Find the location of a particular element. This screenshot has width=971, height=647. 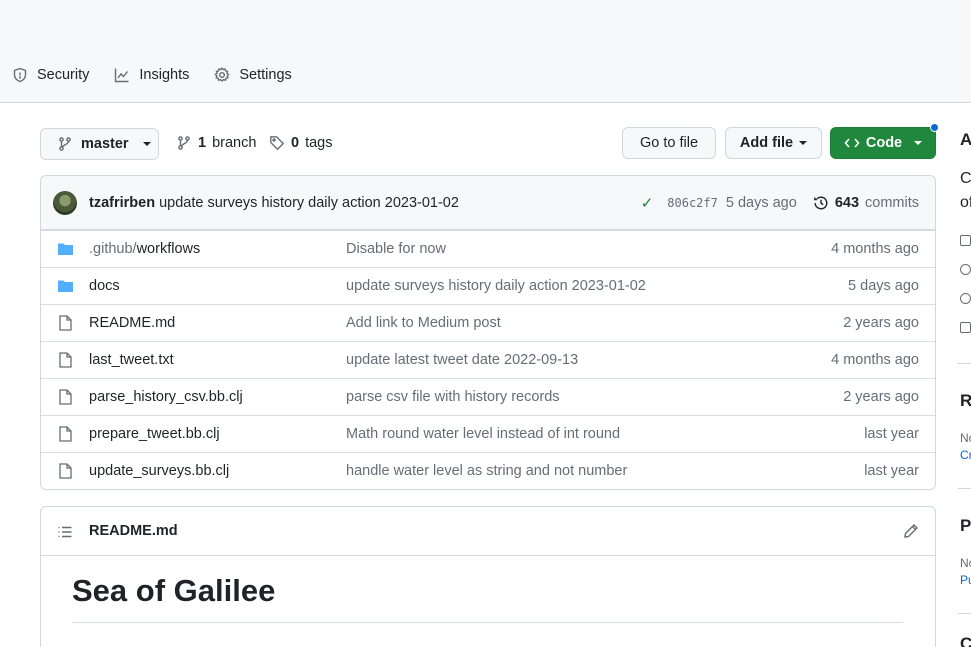

code-button: Code is located at coordinates (883, 143).